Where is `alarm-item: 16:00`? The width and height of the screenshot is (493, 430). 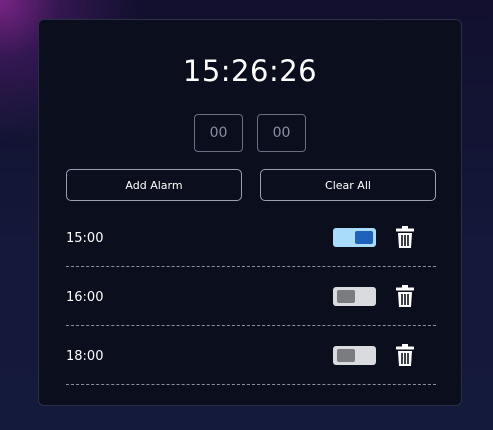
alarm-item: 16:00 is located at coordinates (251, 296).